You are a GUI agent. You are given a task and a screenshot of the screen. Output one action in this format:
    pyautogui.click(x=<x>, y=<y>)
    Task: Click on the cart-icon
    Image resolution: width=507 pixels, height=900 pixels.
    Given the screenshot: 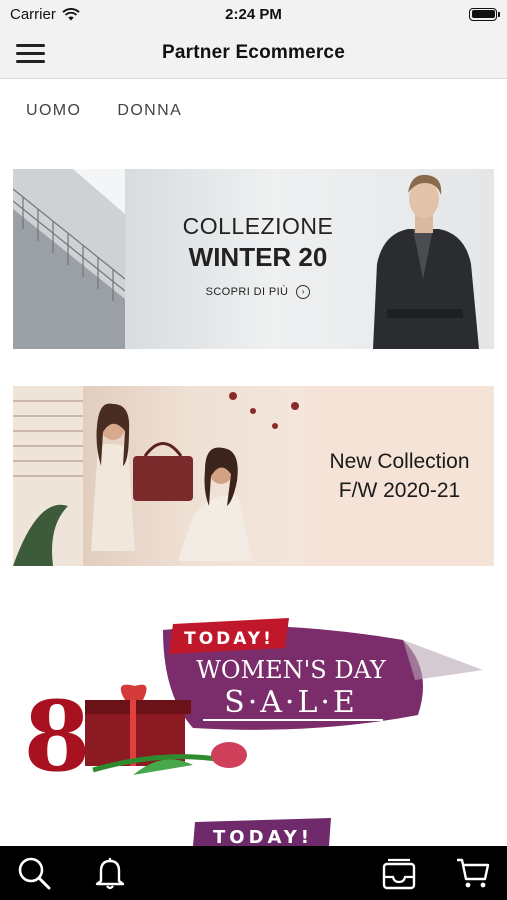 What is the action you would take?
    pyautogui.click(x=473, y=873)
    